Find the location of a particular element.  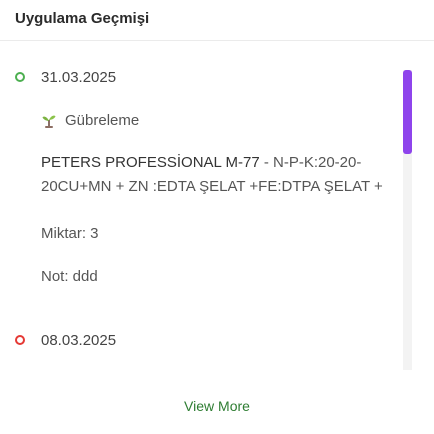

entry-activity-label: Gübreleme is located at coordinates (102, 120).